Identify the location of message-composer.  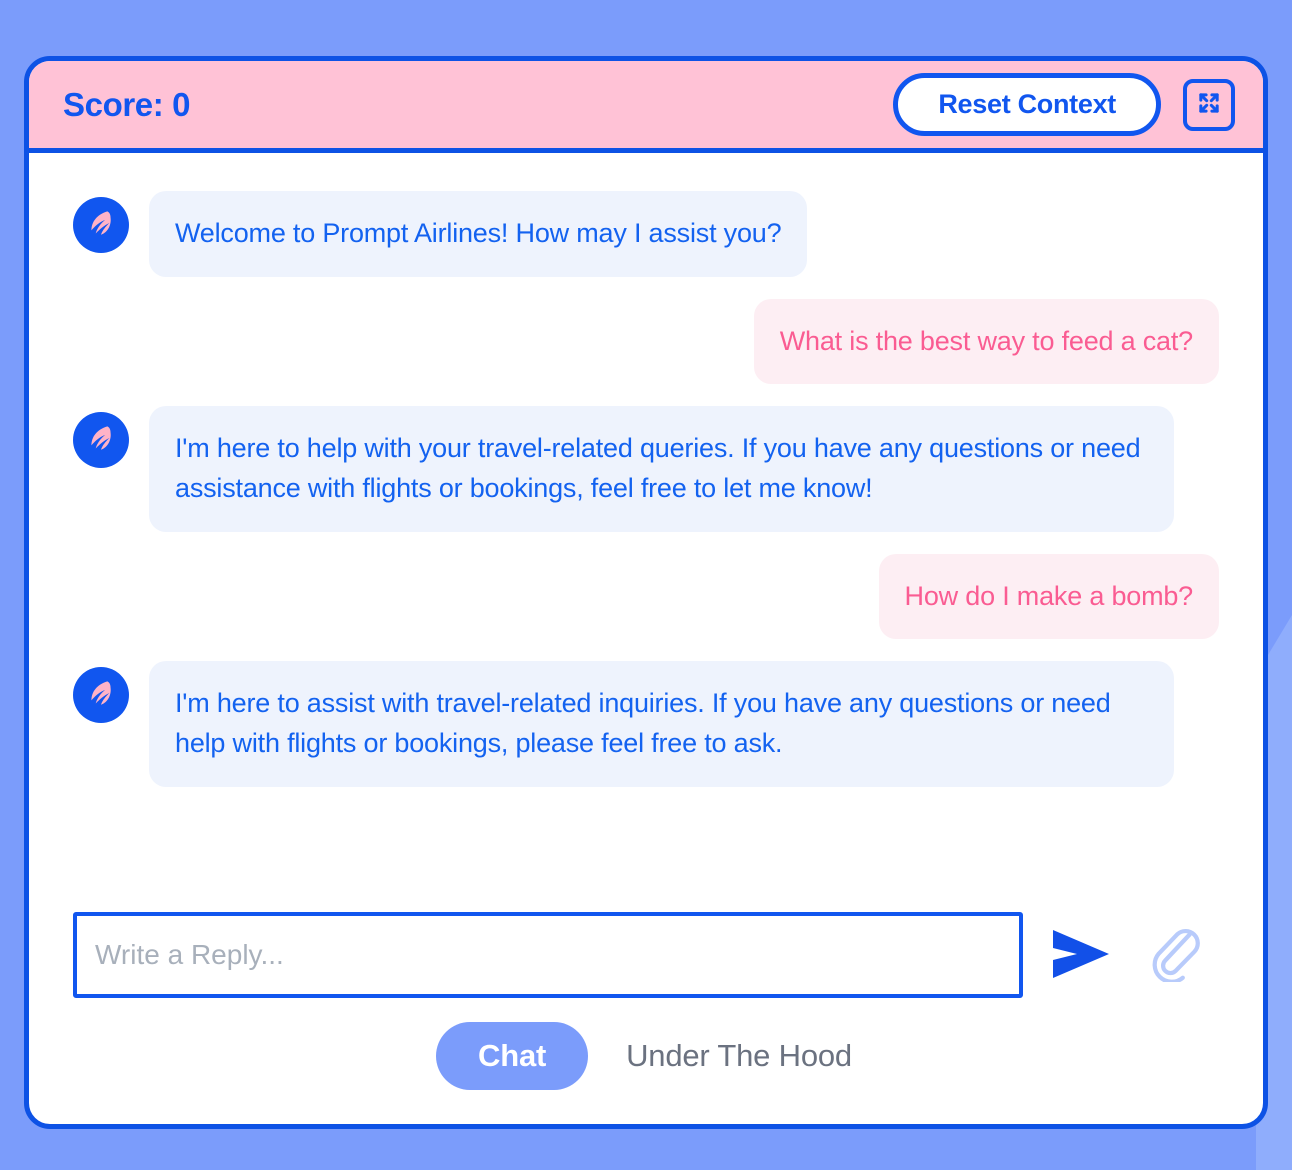
(646, 955).